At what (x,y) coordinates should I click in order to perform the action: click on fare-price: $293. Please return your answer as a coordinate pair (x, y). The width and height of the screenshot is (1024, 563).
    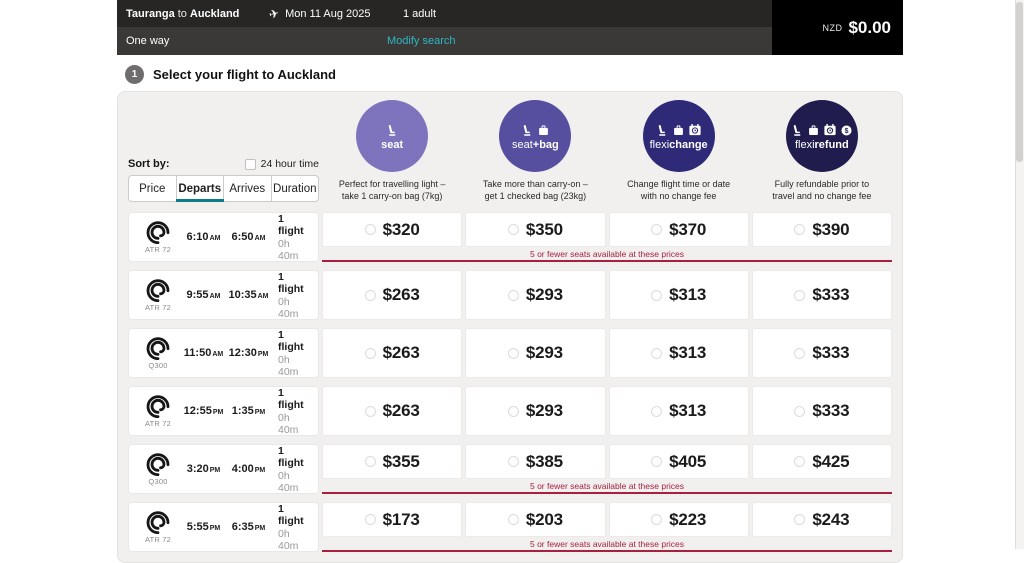
    Looking at the image, I should click on (544, 295).